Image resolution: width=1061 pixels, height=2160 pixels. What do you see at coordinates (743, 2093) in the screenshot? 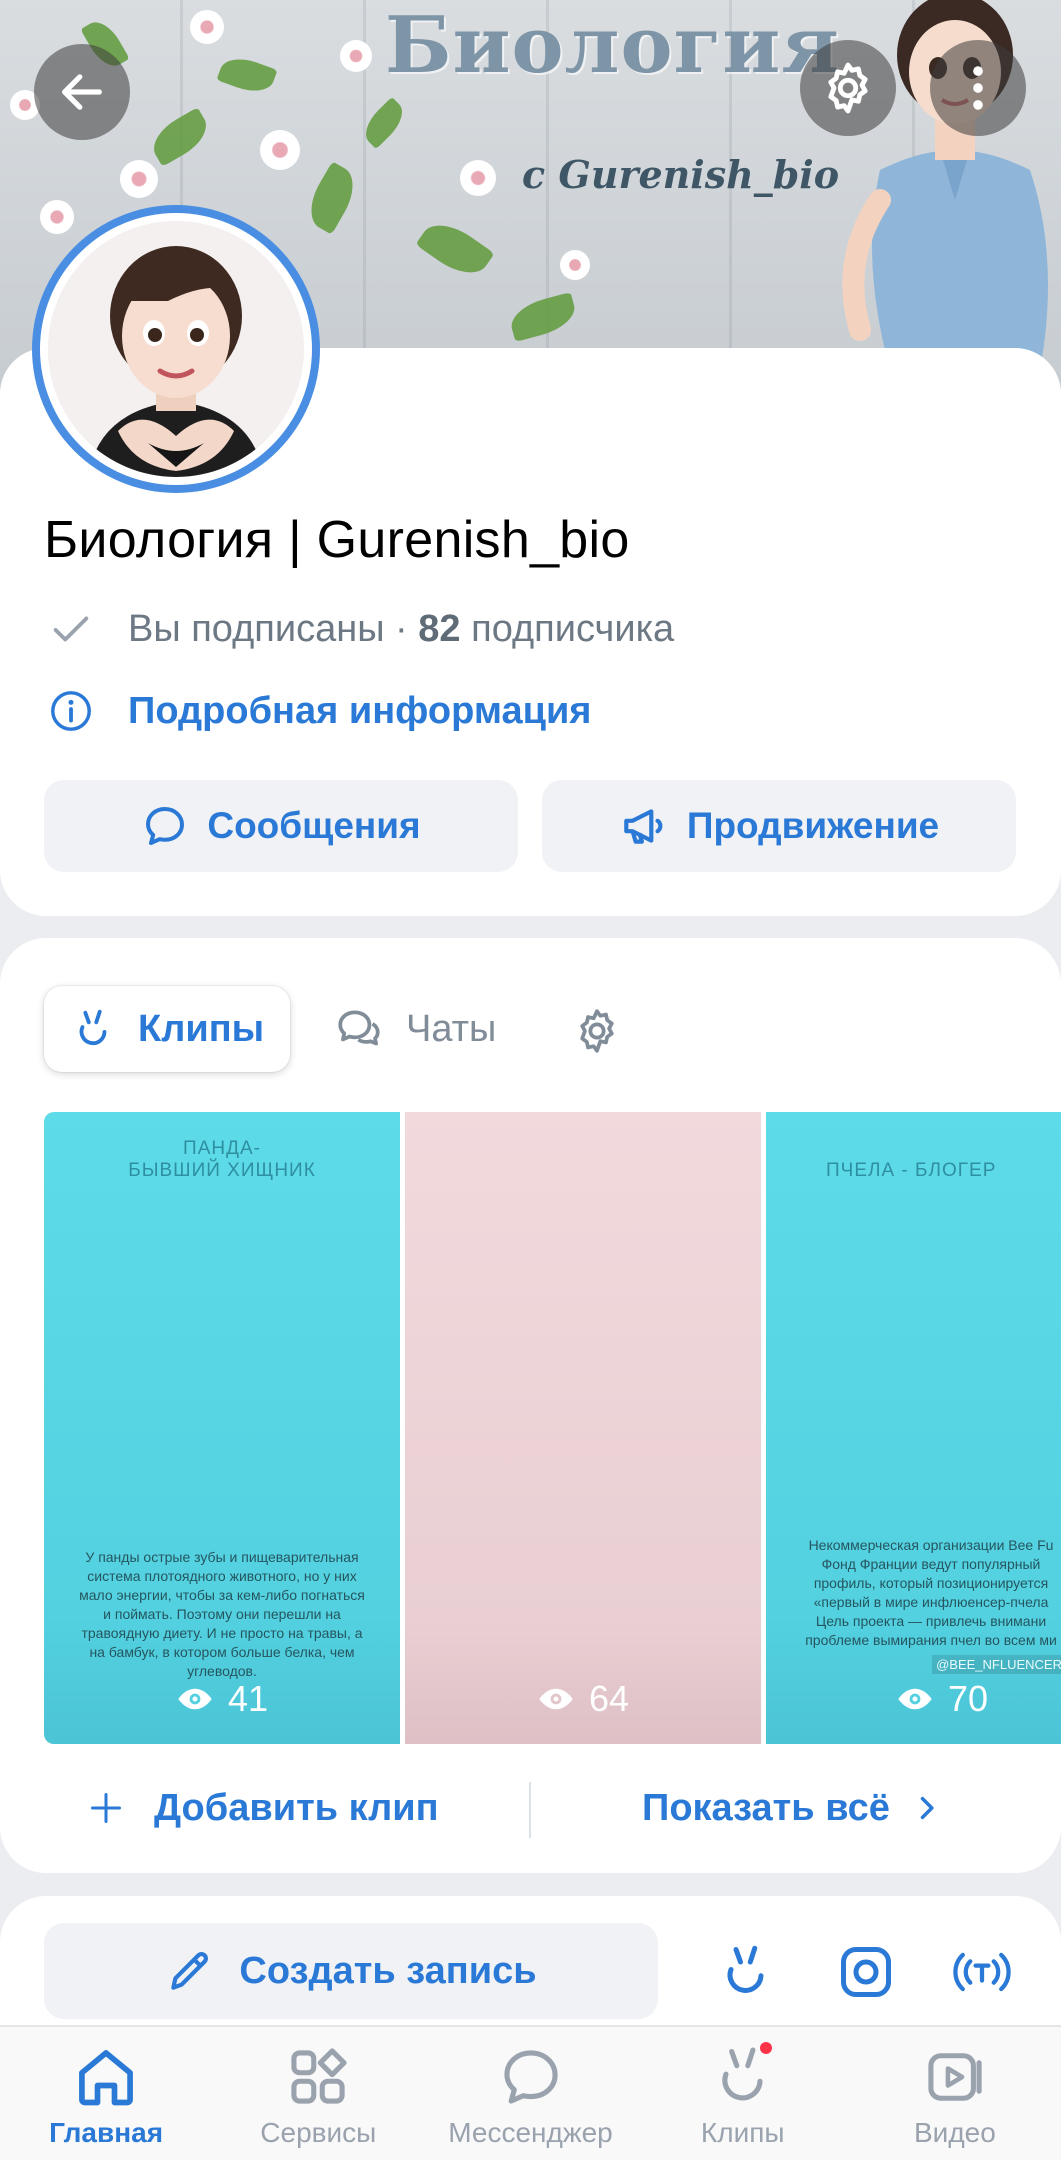
I see `nav-clips: Клипы` at bounding box center [743, 2093].